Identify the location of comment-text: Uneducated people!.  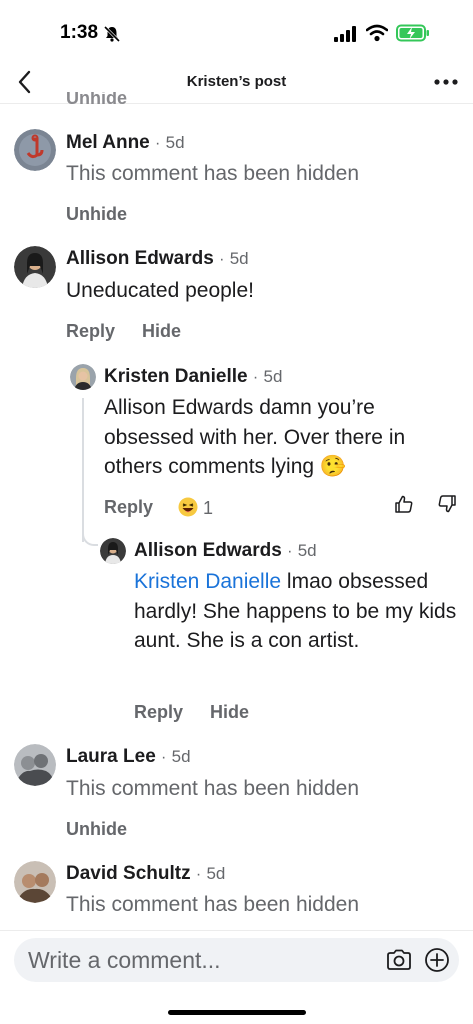
(160, 290).